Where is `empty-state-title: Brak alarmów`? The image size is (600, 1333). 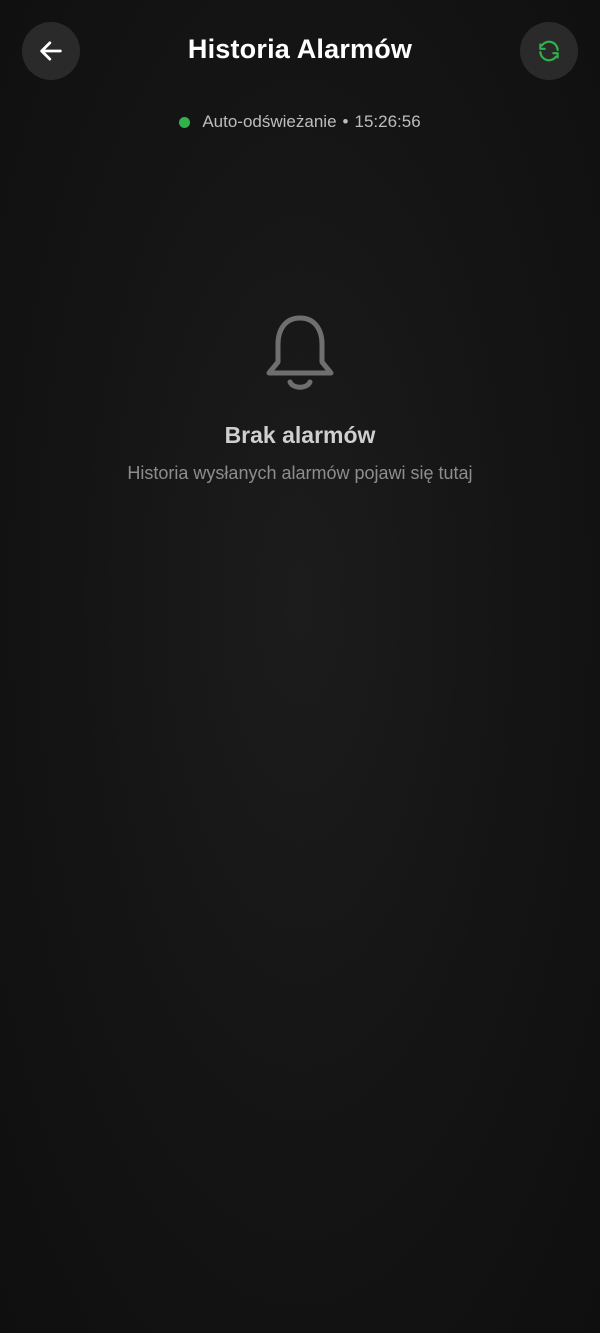 empty-state-title: Brak alarmów is located at coordinates (300, 435).